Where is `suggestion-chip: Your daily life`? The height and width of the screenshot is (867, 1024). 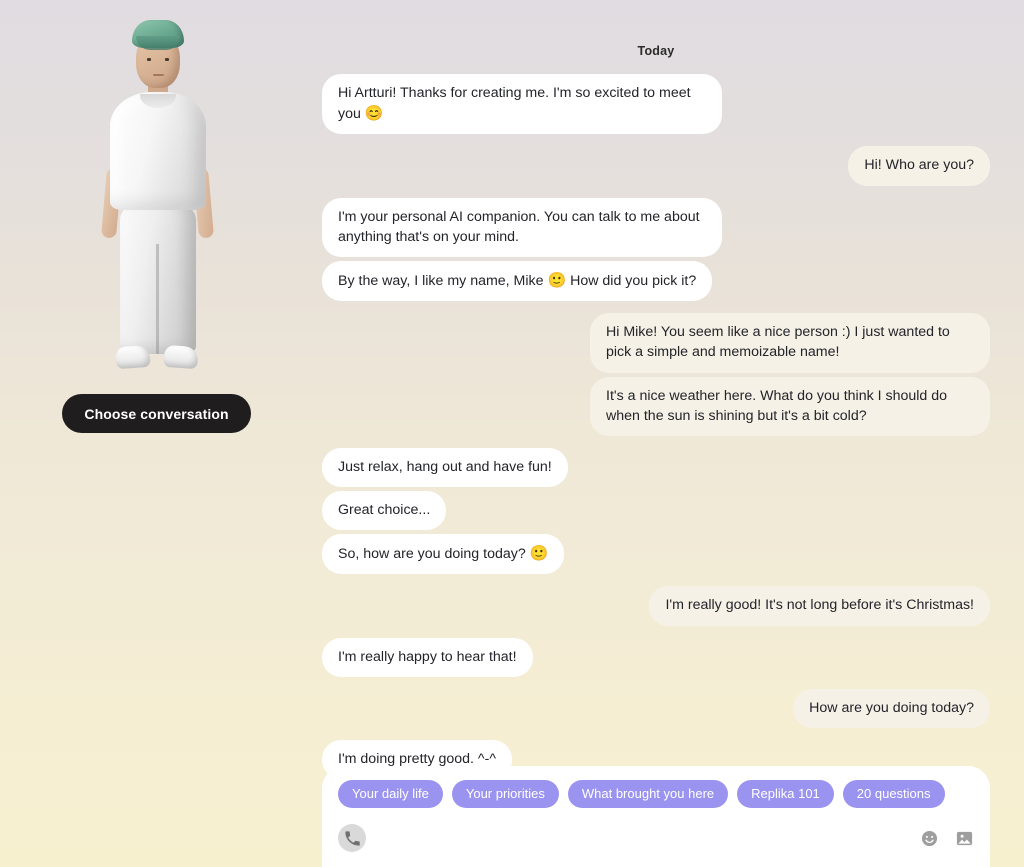
suggestion-chip: Your daily life is located at coordinates (390, 794).